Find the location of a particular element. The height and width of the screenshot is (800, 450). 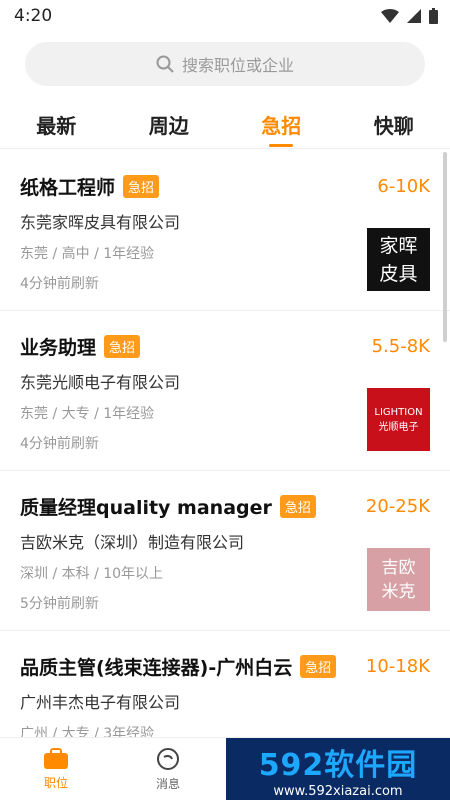

tab-bar: 最新 周边 急招 快聊 is located at coordinates (225, 124).